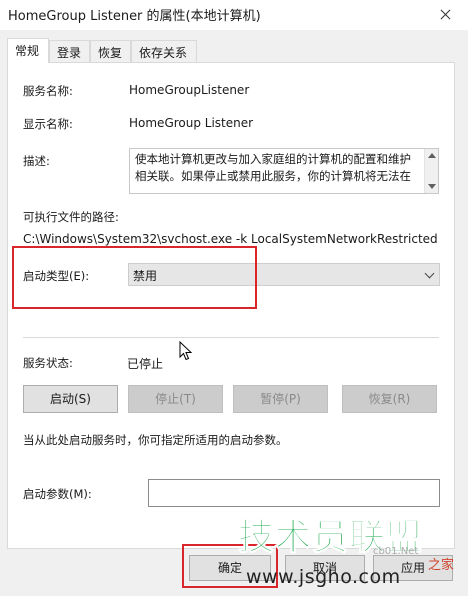 This screenshot has height=596, width=468. I want to click on description-label: 描述:, so click(36, 161).